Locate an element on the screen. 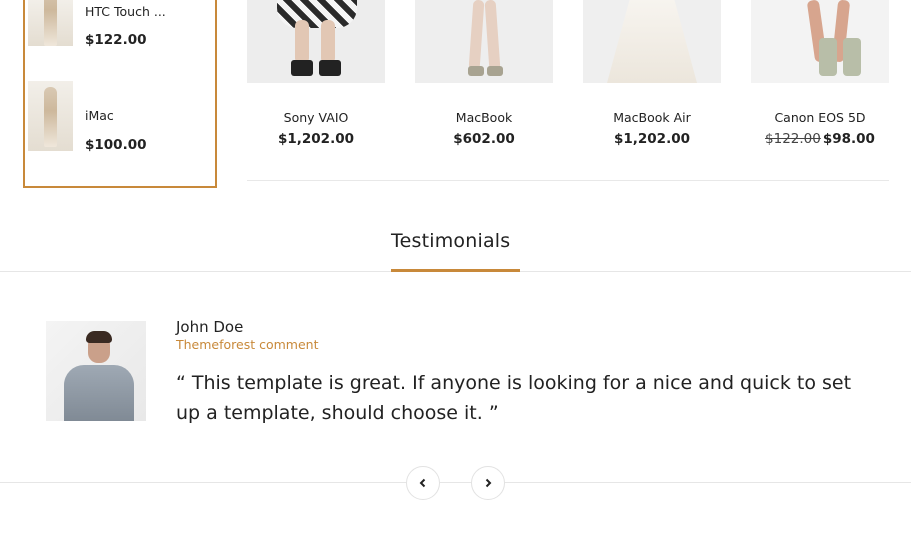  product-name: Canon EOS 5D is located at coordinates (820, 117).